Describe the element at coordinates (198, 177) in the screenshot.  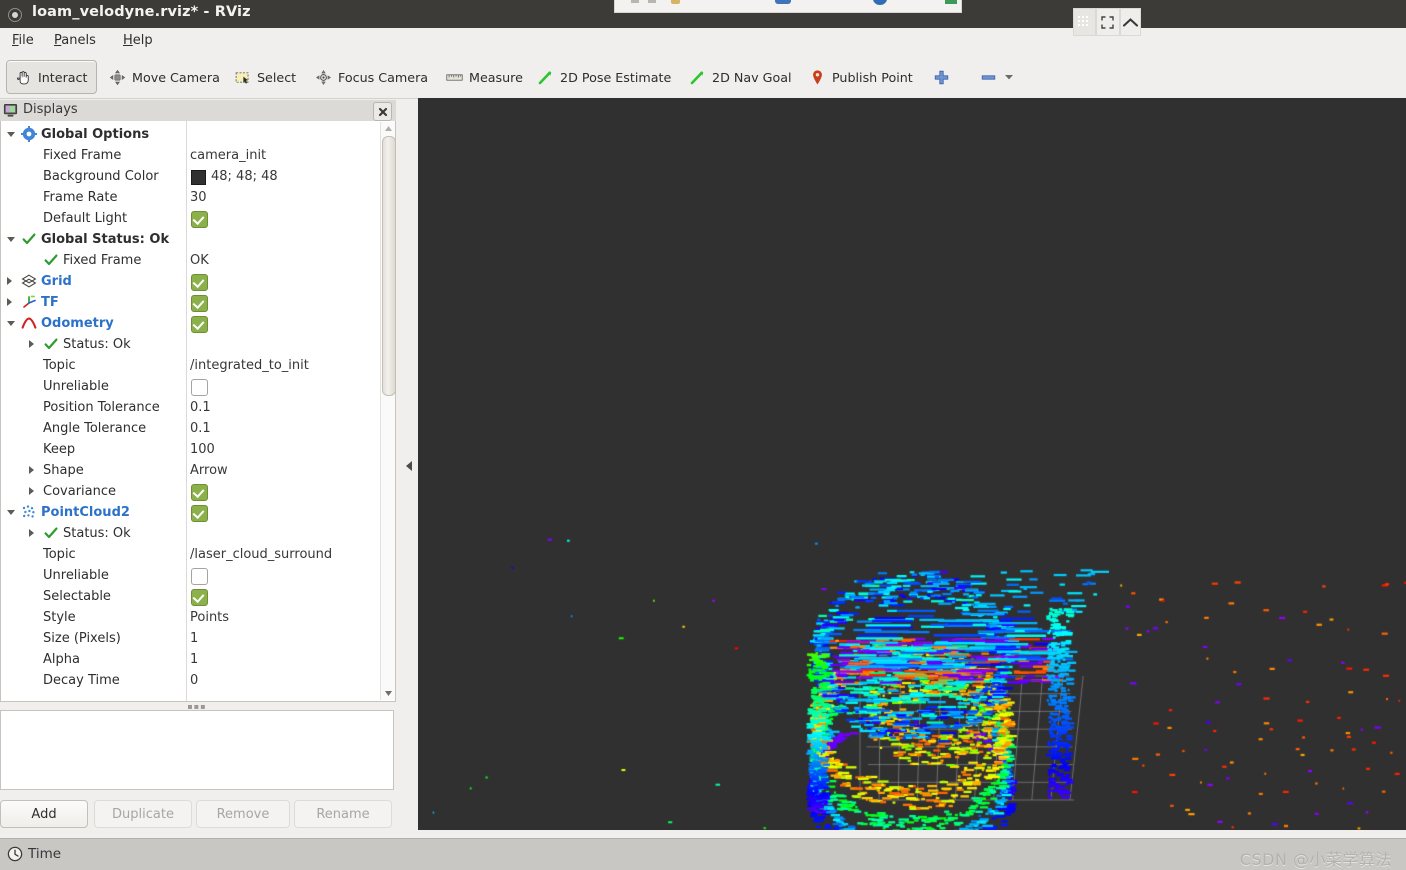
I see `color-swatch` at that location.